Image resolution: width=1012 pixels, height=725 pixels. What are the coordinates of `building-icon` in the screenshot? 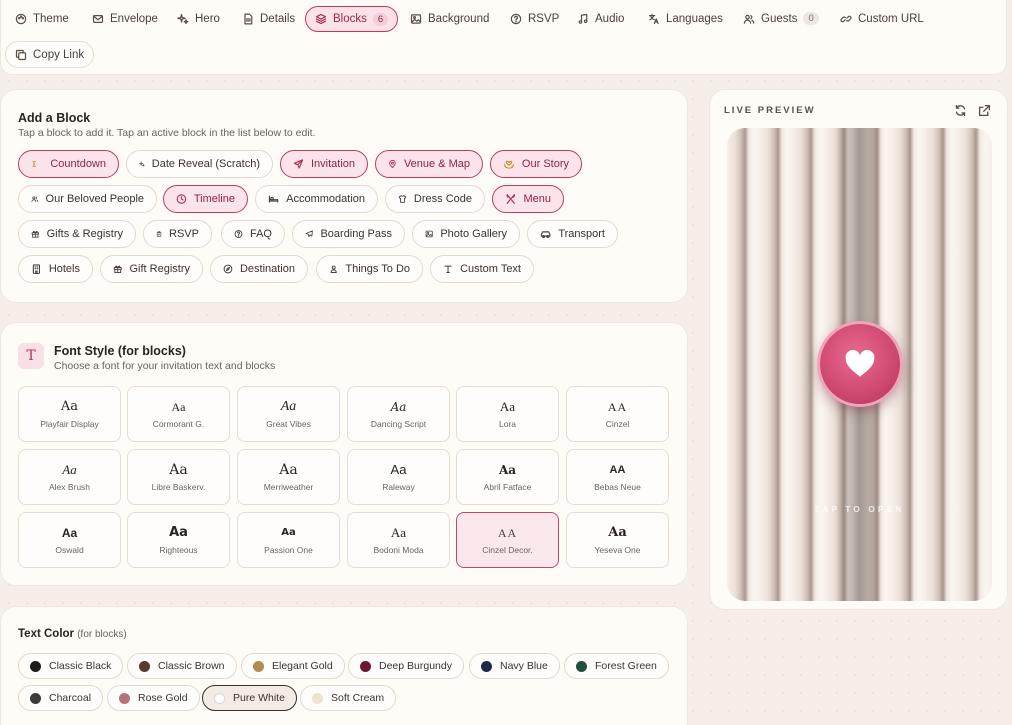 It's located at (36, 269).